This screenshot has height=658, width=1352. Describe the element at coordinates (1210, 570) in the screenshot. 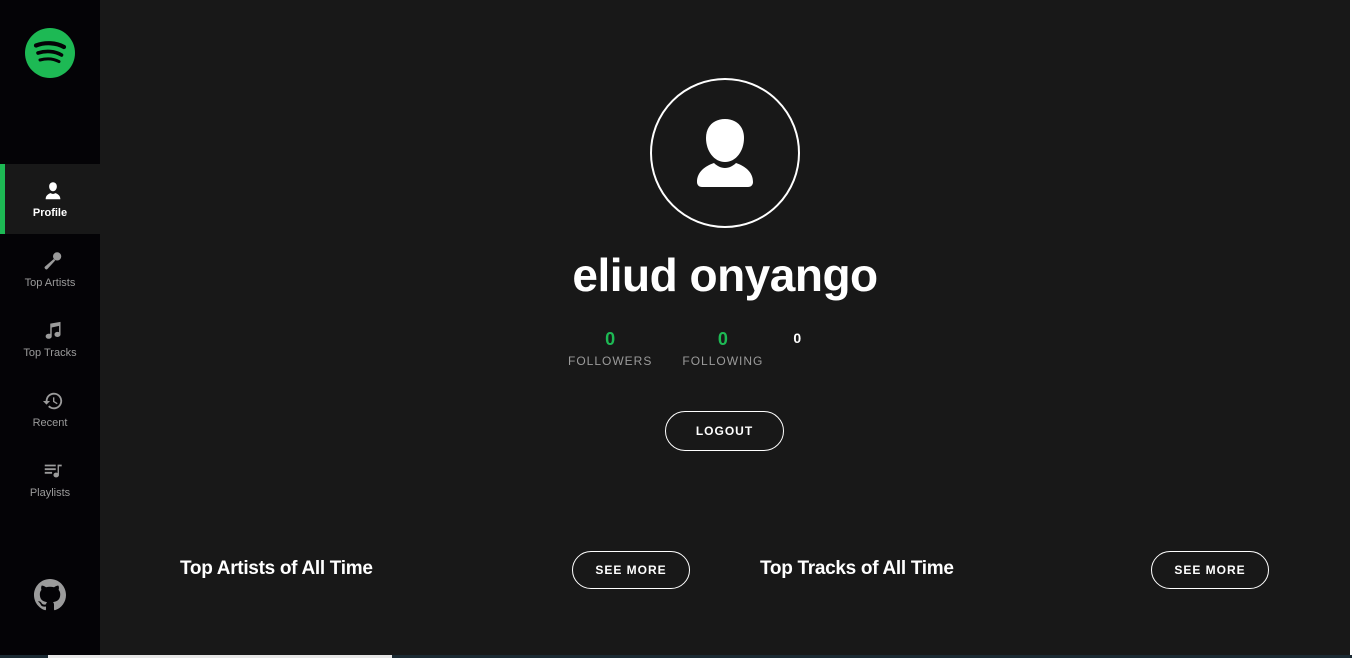

I see `see-more-tracks-button: SEE MORE` at that location.